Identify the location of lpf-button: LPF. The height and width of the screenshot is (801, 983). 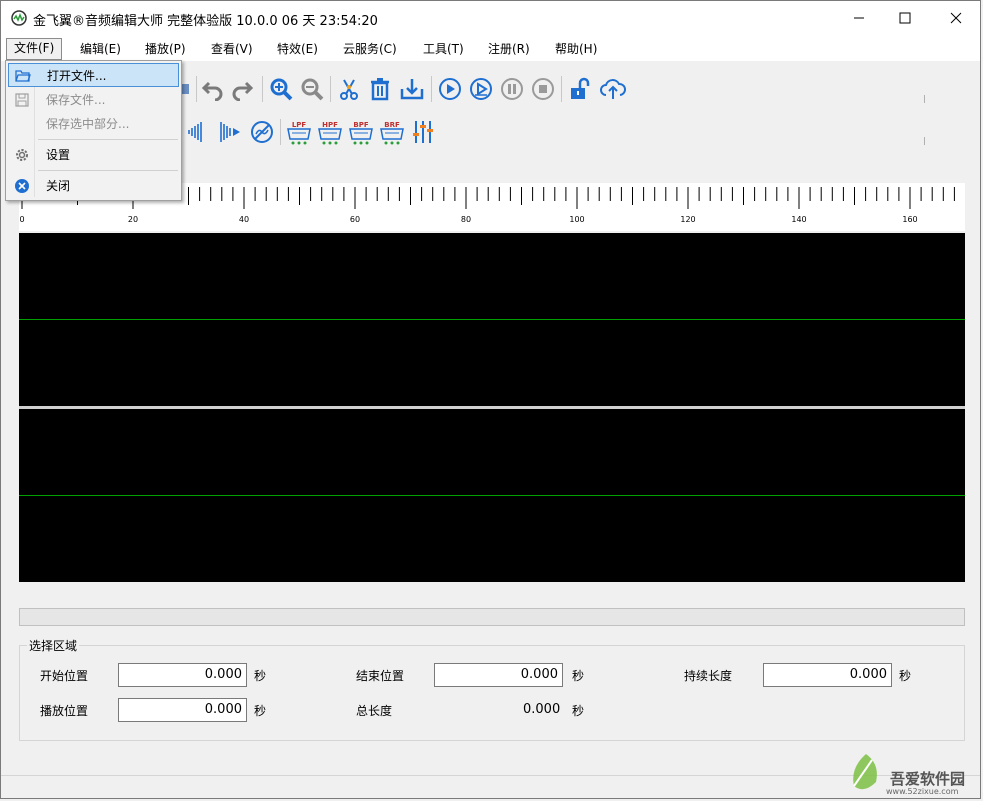
(299, 132).